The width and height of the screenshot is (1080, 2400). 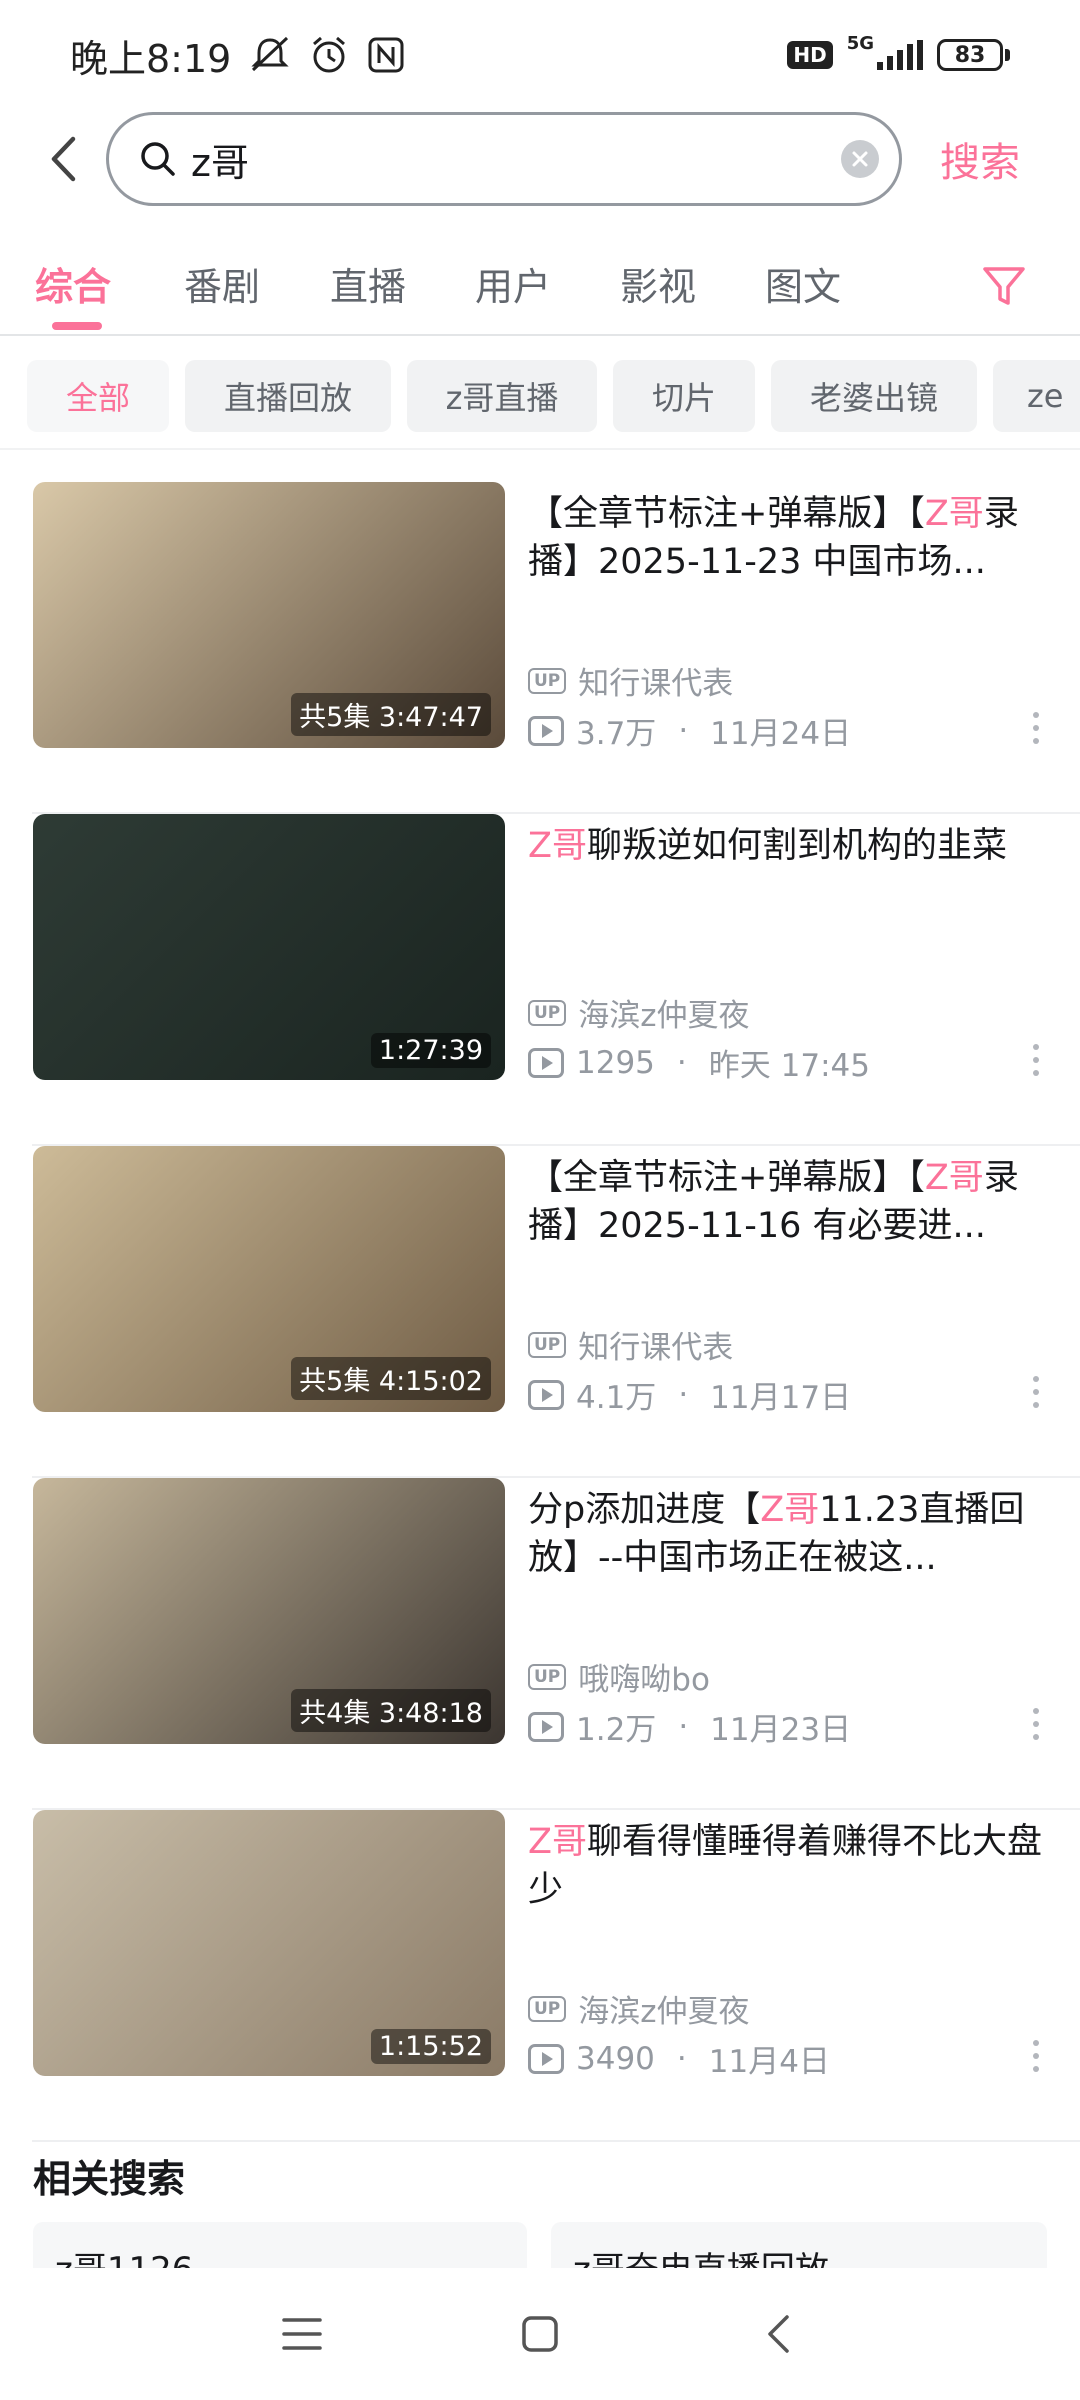 I want to click on chevron-left-icon, so click(x=63, y=159).